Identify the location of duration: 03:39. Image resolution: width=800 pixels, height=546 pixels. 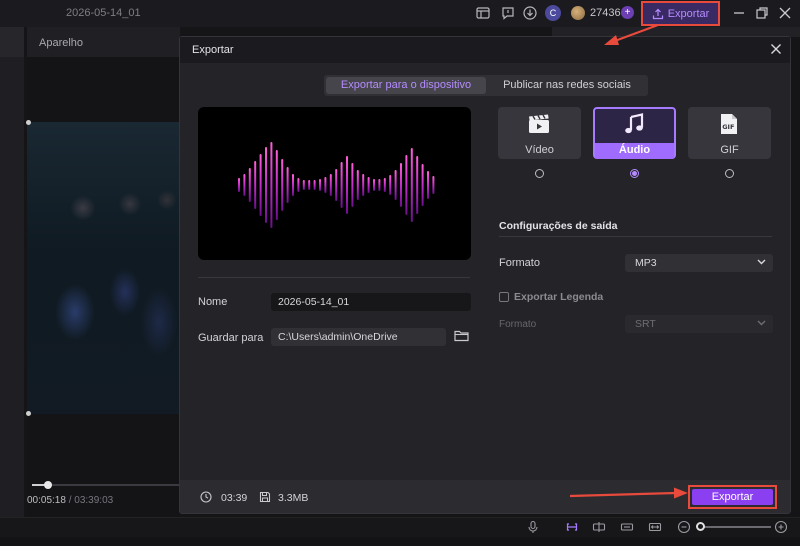
(234, 498).